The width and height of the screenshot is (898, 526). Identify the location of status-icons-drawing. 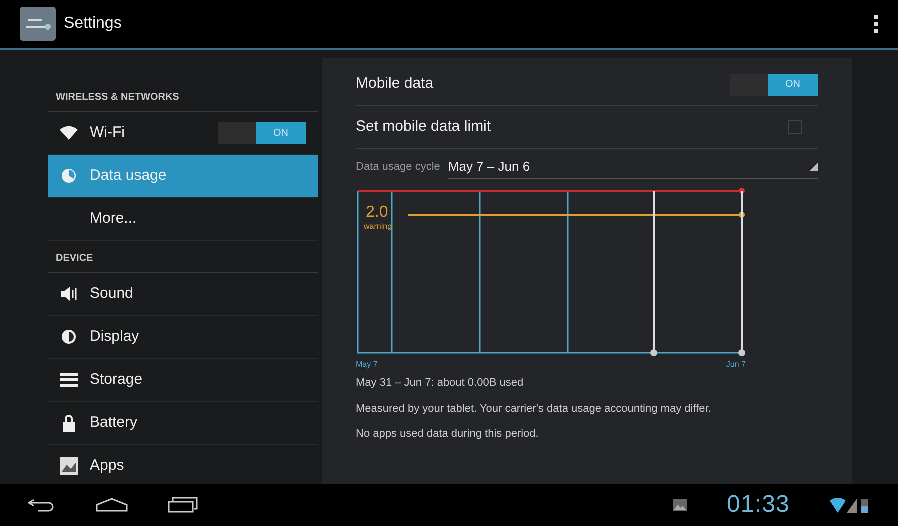
(850, 505).